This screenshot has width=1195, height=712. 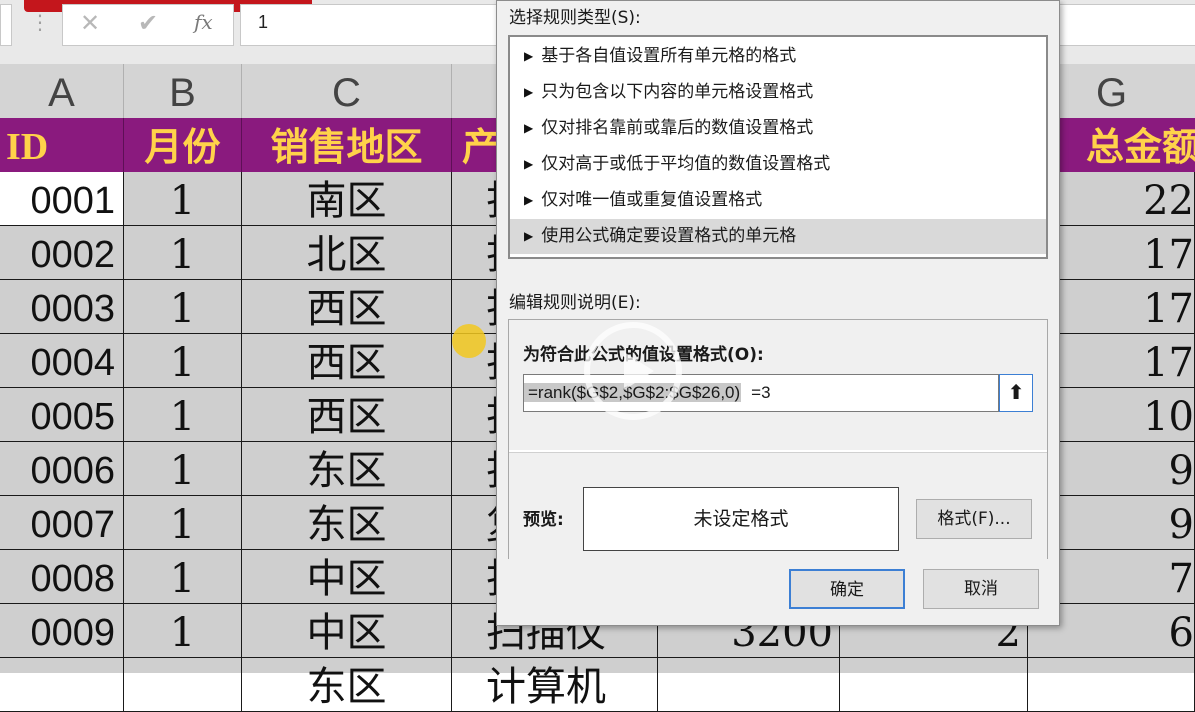 I want to click on ok-button: 确定, so click(x=847, y=589).